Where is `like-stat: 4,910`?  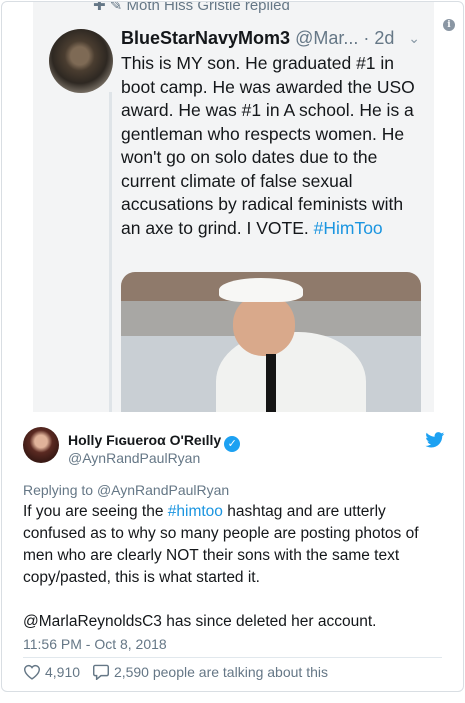
like-stat: 4,910 is located at coordinates (51, 672).